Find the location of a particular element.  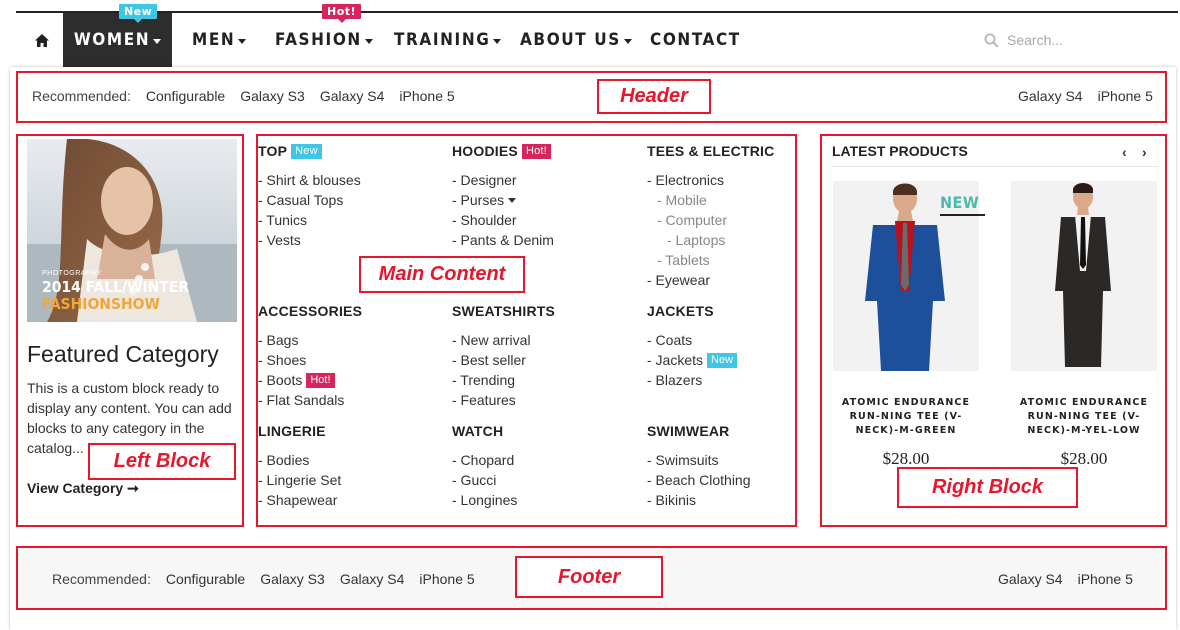

chevron-left-icon: ‹ is located at coordinates (1124, 152).